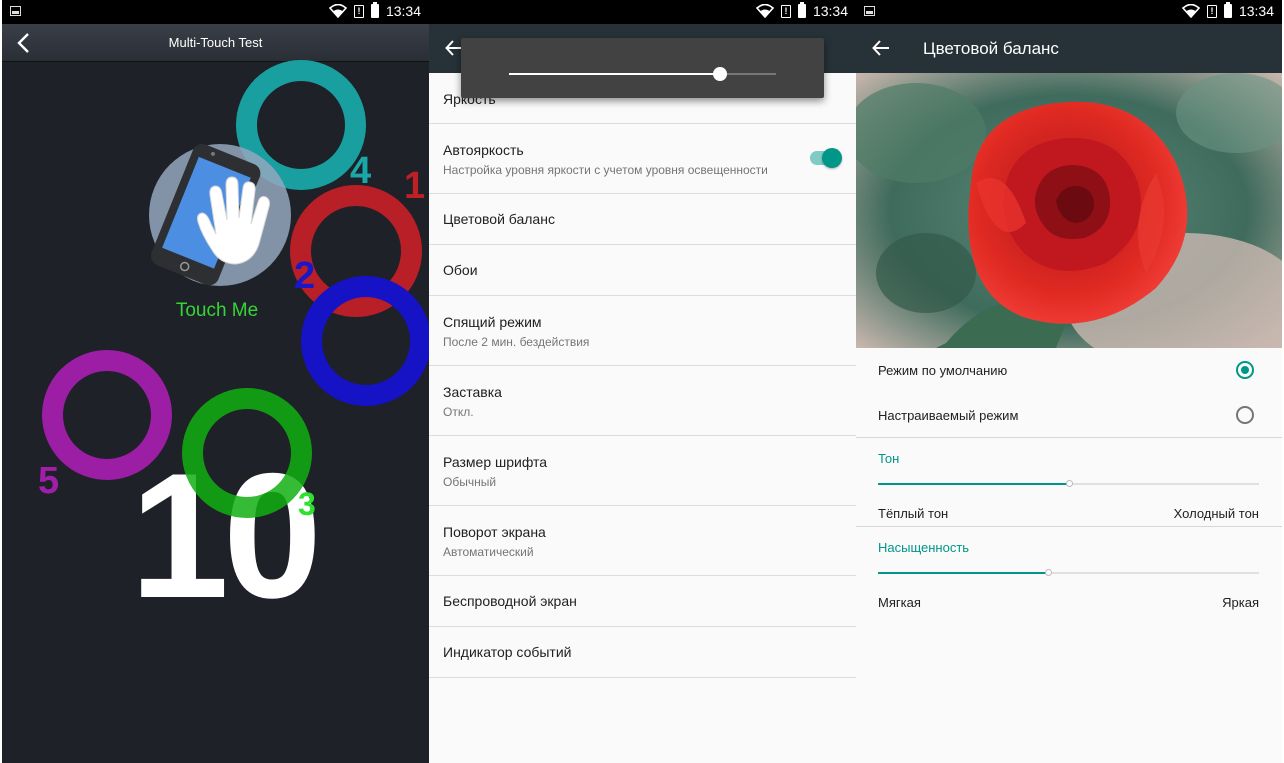 The height and width of the screenshot is (763, 1284). I want to click on setting-rotation: Поворот экрана Автоматический, so click(642, 541).